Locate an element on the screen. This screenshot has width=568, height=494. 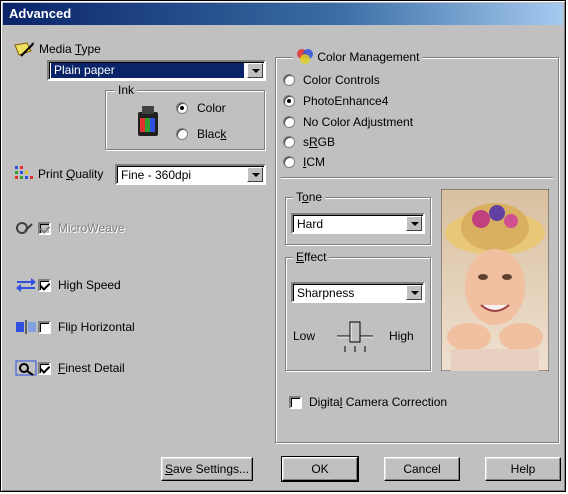
microweave-icon is located at coordinates (24, 228).